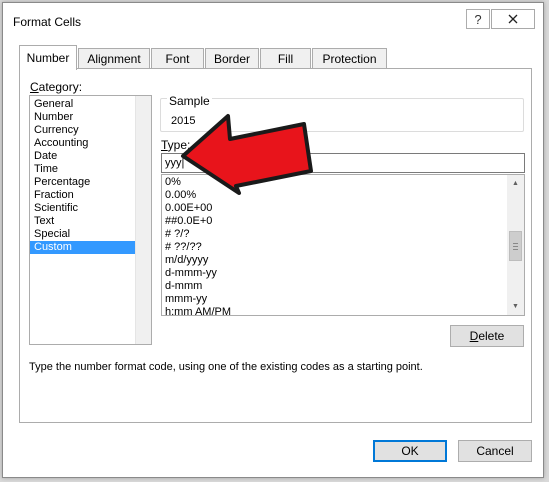  Describe the element at coordinates (82, 169) in the screenshot. I see `category-item-time: Time` at that location.